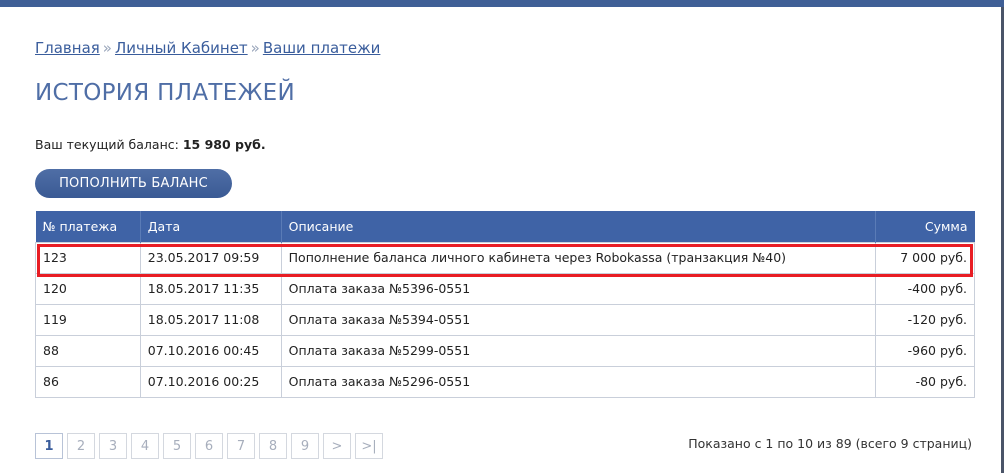 Image resolution: width=1004 pixels, height=473 pixels. What do you see at coordinates (210, 381) in the screenshot?
I see `cell-date: 07.10.2016 00:25` at bounding box center [210, 381].